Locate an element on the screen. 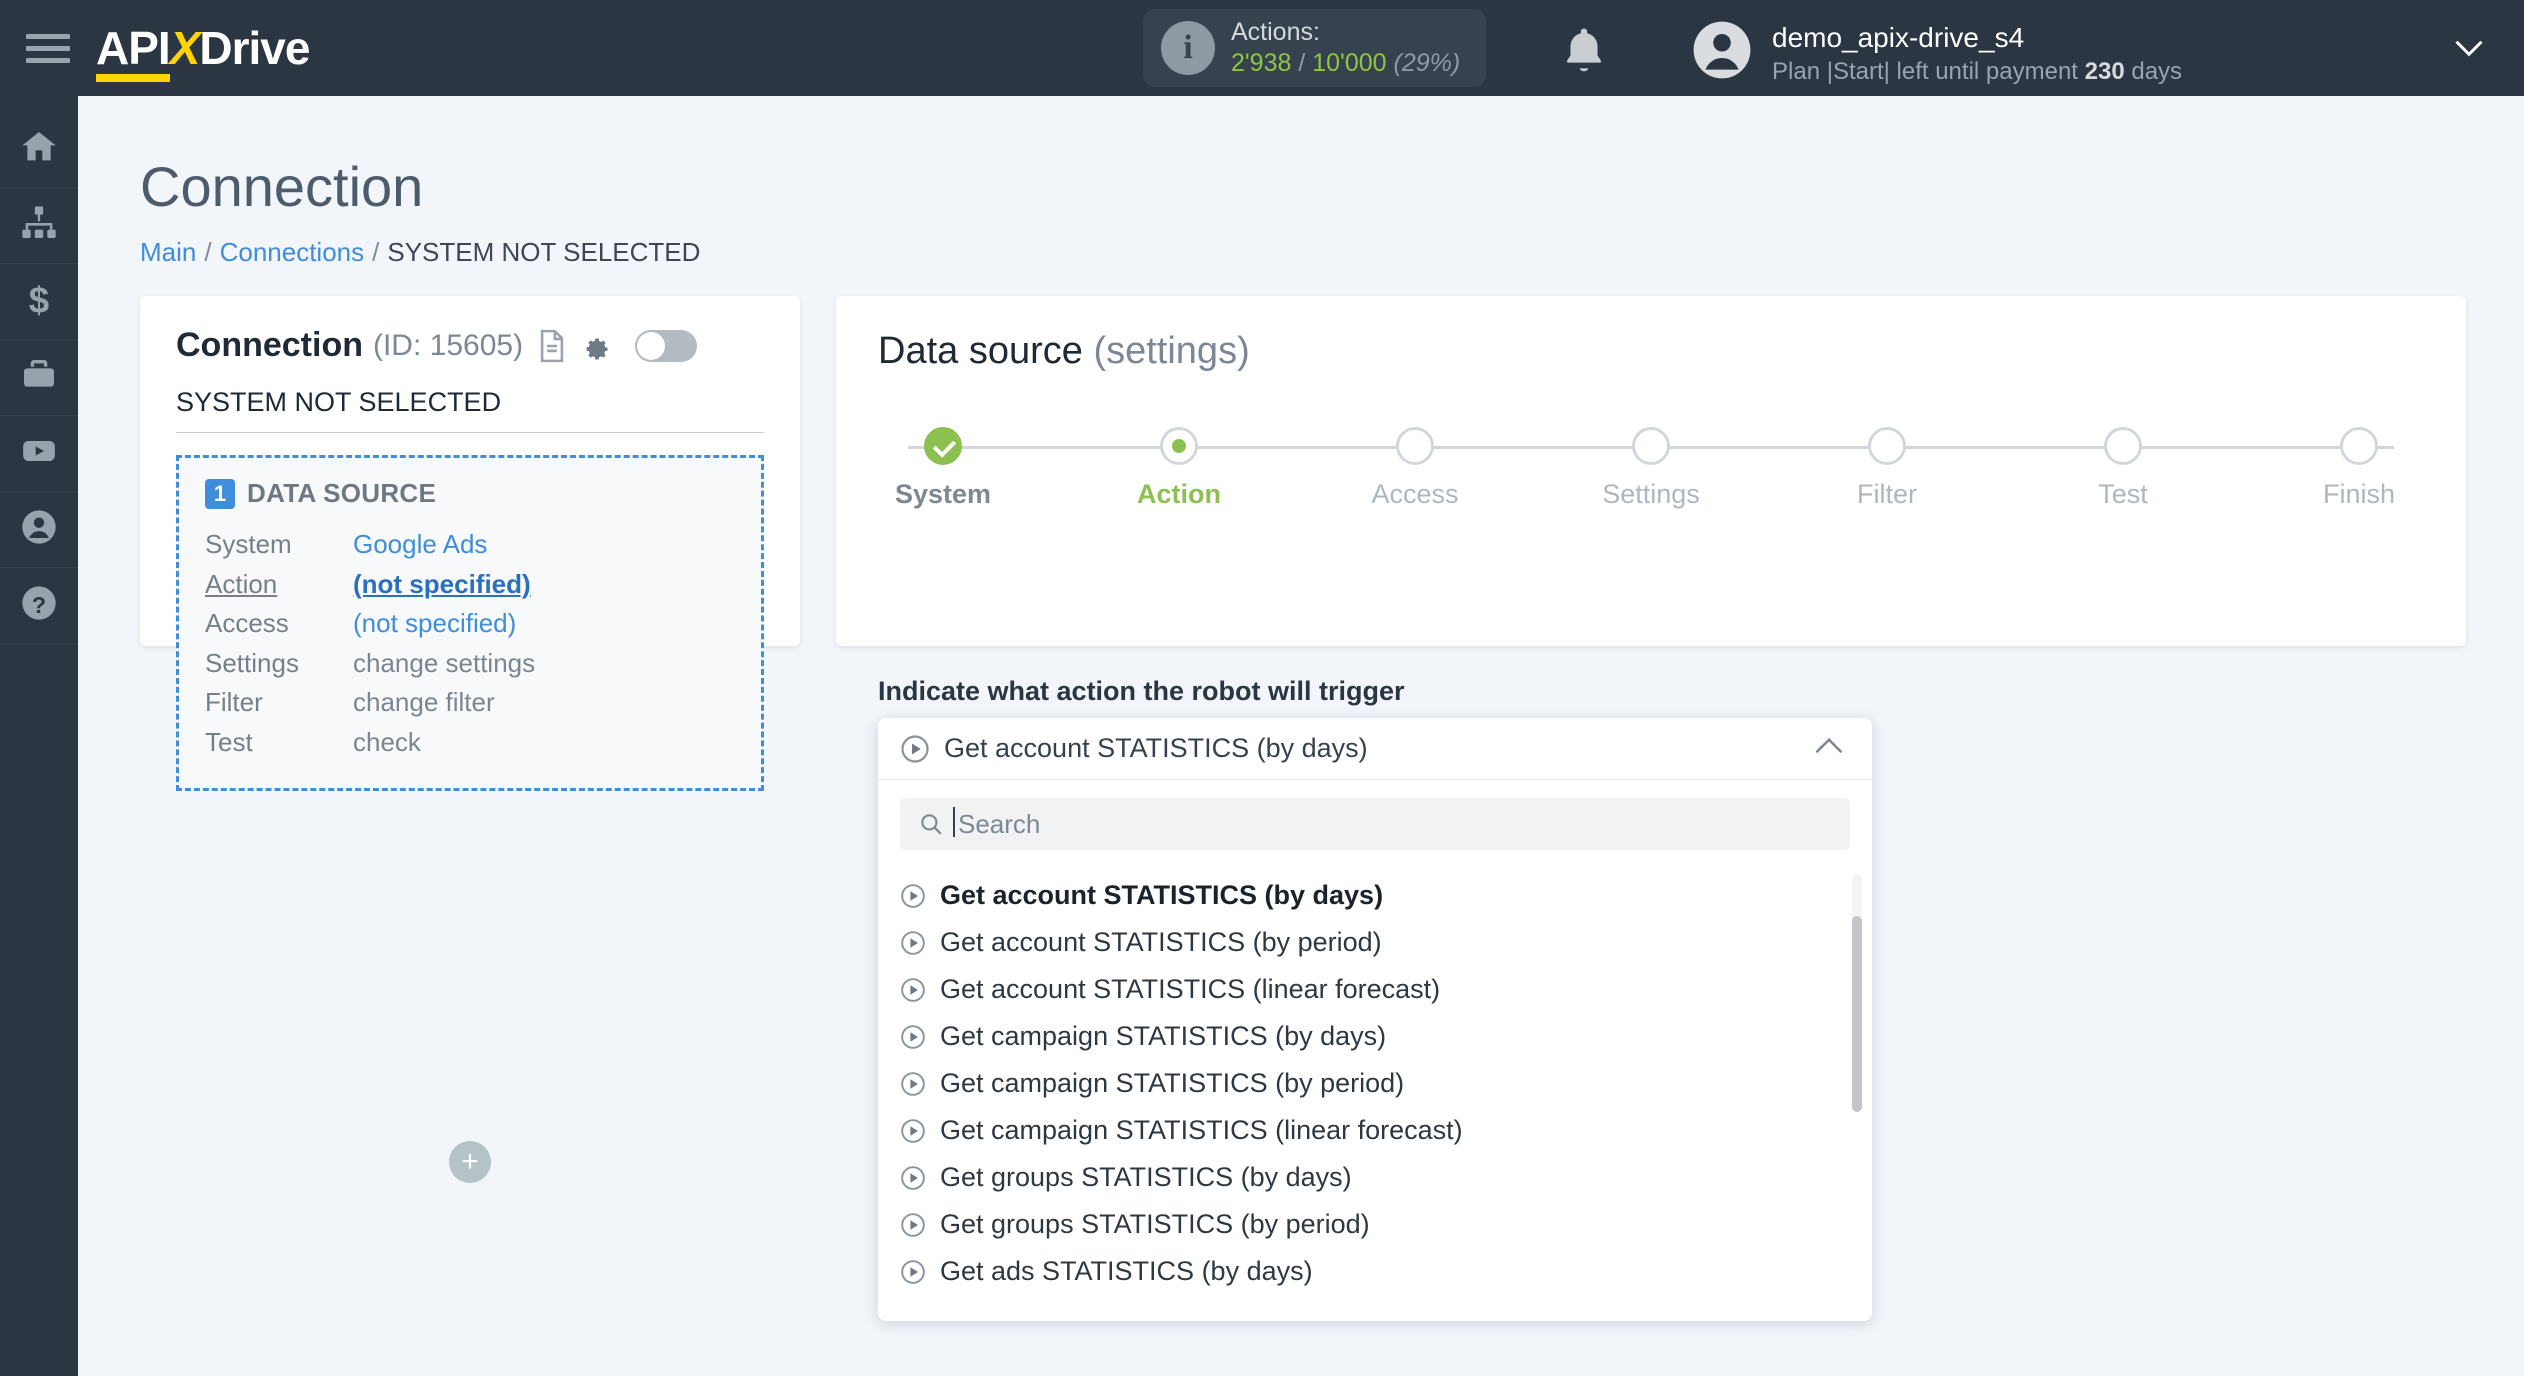 This screenshot has width=2524, height=1376. row-action-key: Action is located at coordinates (279, 585).